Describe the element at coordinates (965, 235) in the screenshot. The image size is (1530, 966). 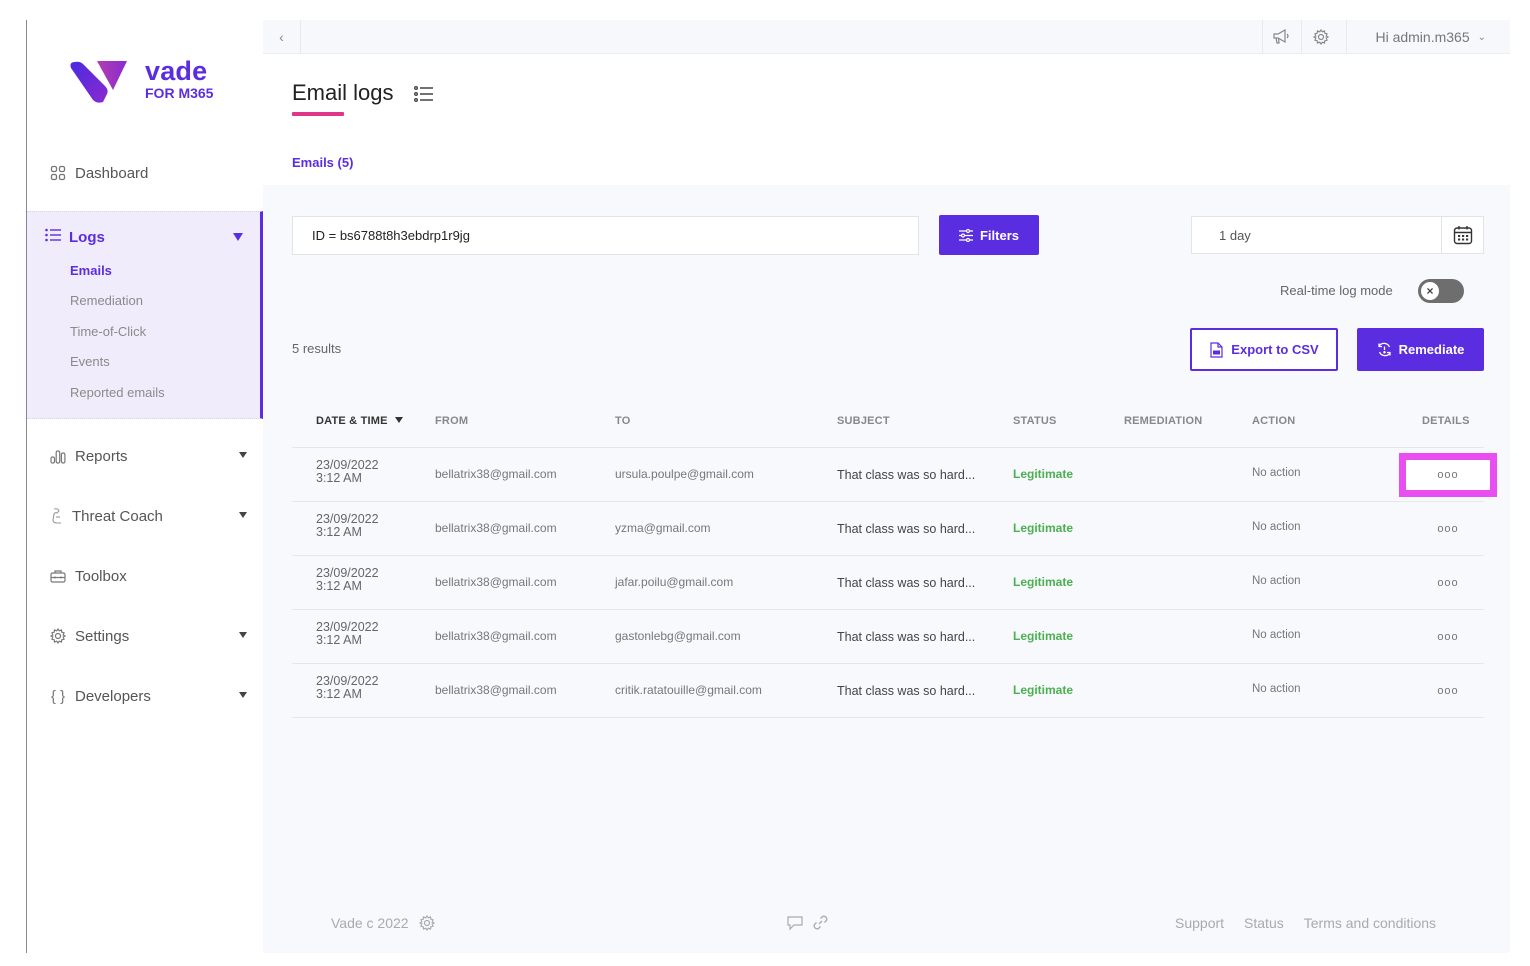
I see `sliders-icon` at that location.